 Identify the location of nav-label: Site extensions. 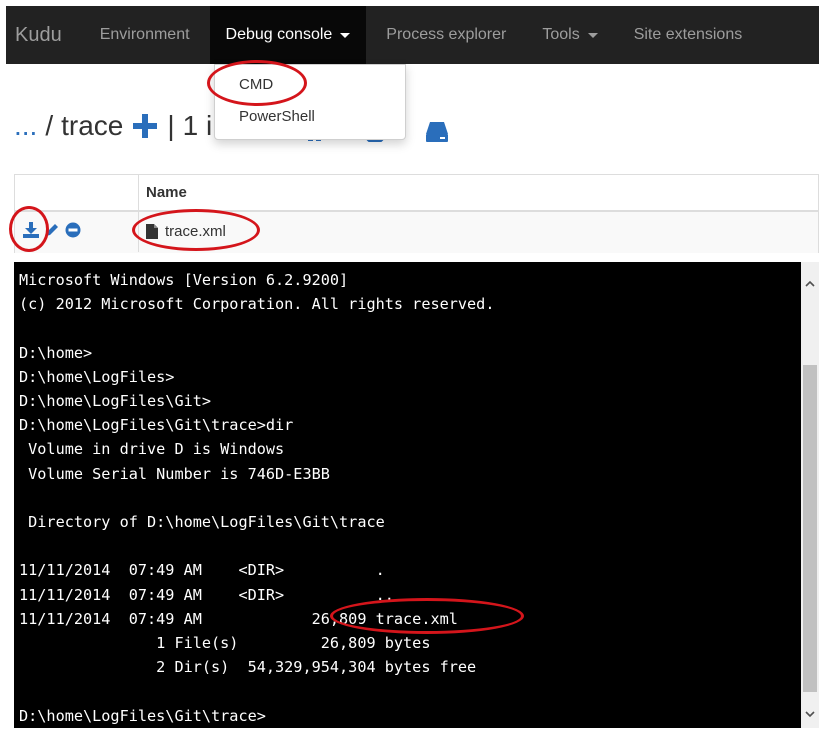
(688, 34).